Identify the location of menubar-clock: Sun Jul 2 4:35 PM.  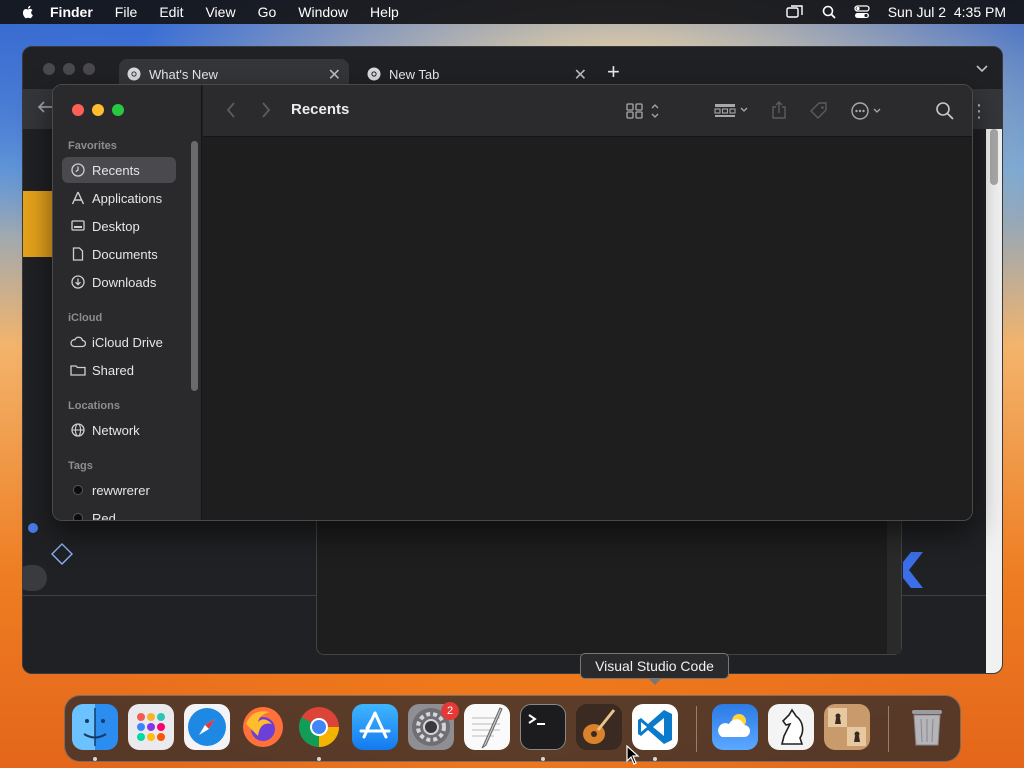
(947, 12).